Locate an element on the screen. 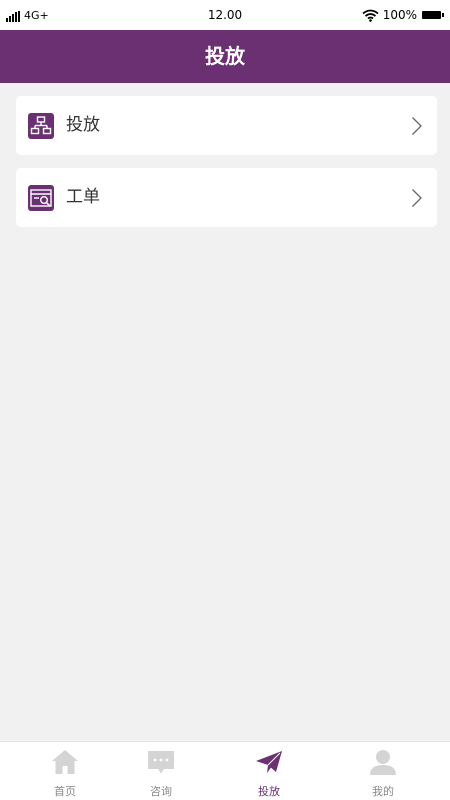 This screenshot has width=450, height=800. page-title: 投放 is located at coordinates (225, 56).